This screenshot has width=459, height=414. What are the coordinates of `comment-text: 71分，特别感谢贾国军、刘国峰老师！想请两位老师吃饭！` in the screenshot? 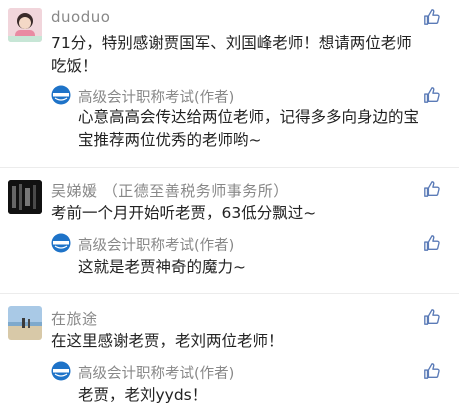 It's located at (231, 54).